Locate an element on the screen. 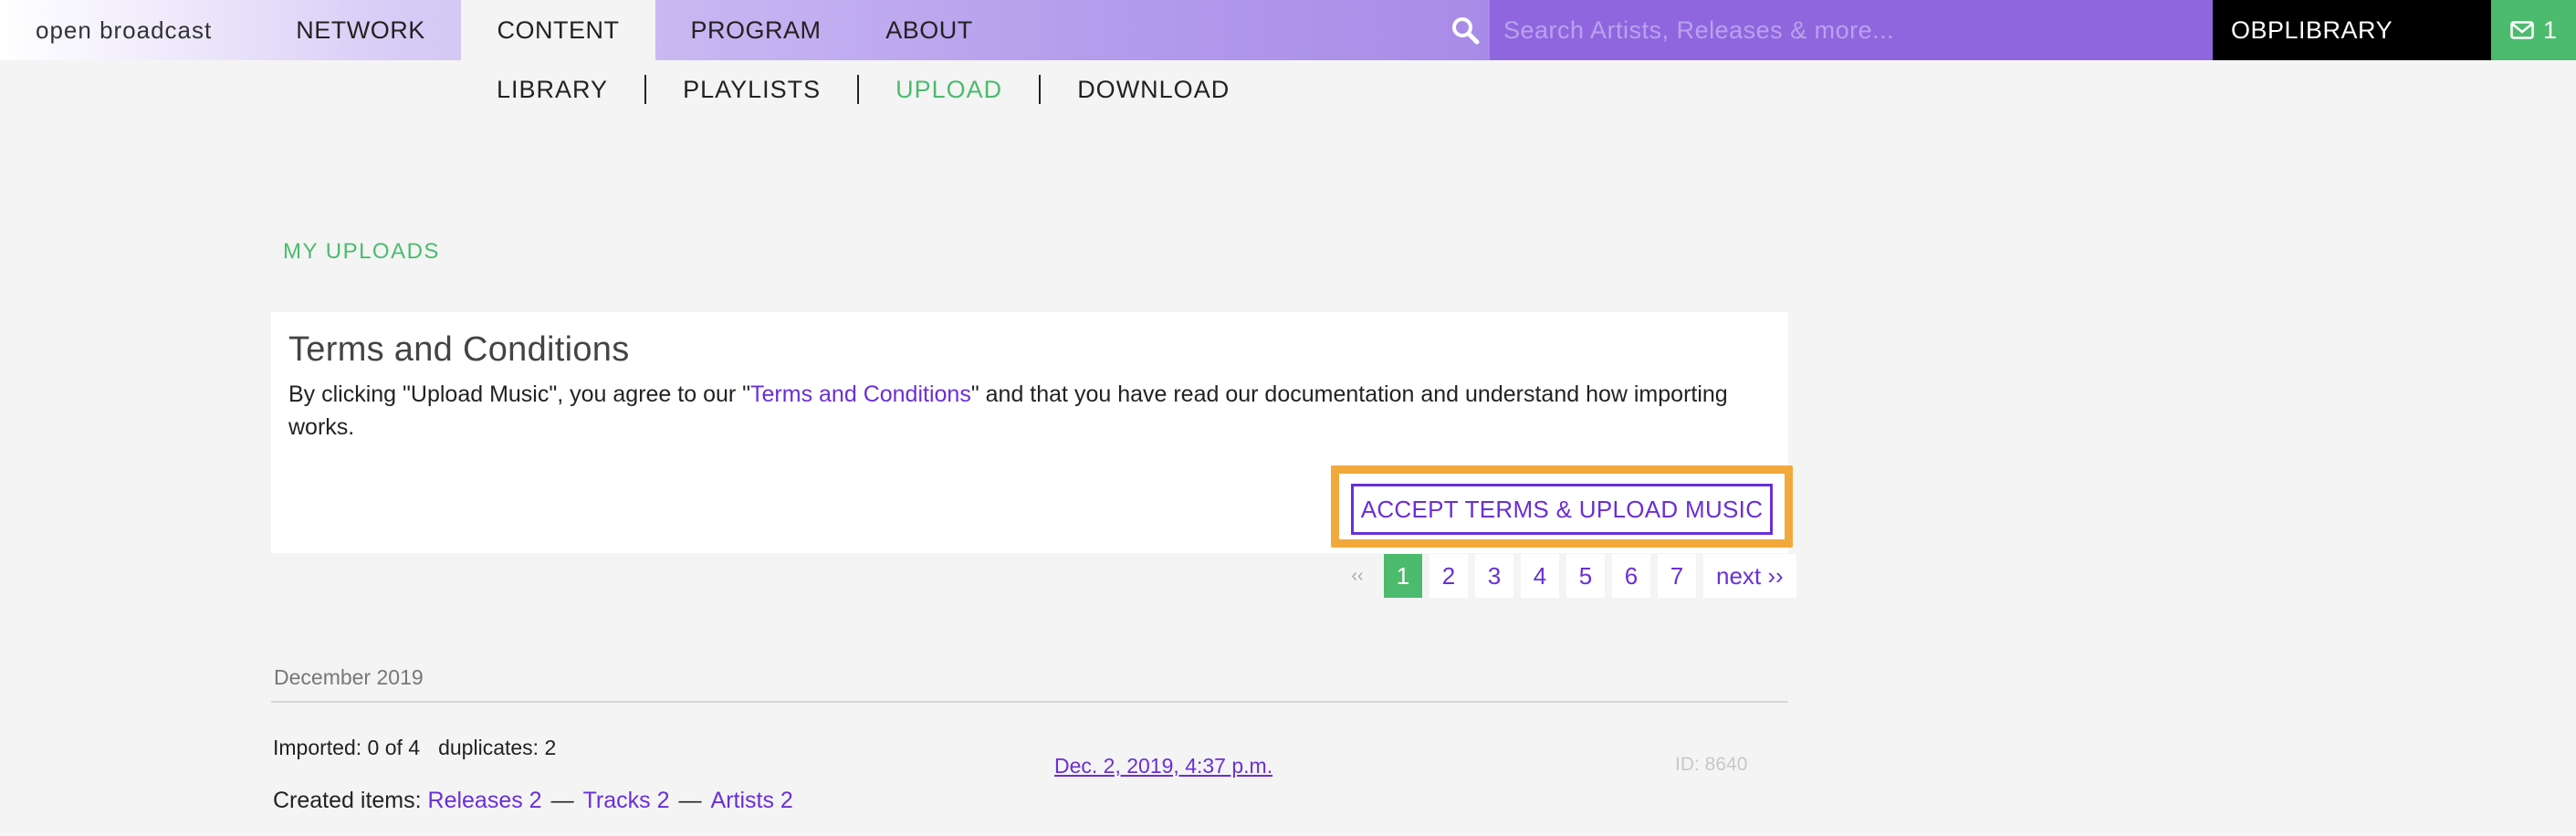  pagination-page-3: 3 is located at coordinates (1494, 576).